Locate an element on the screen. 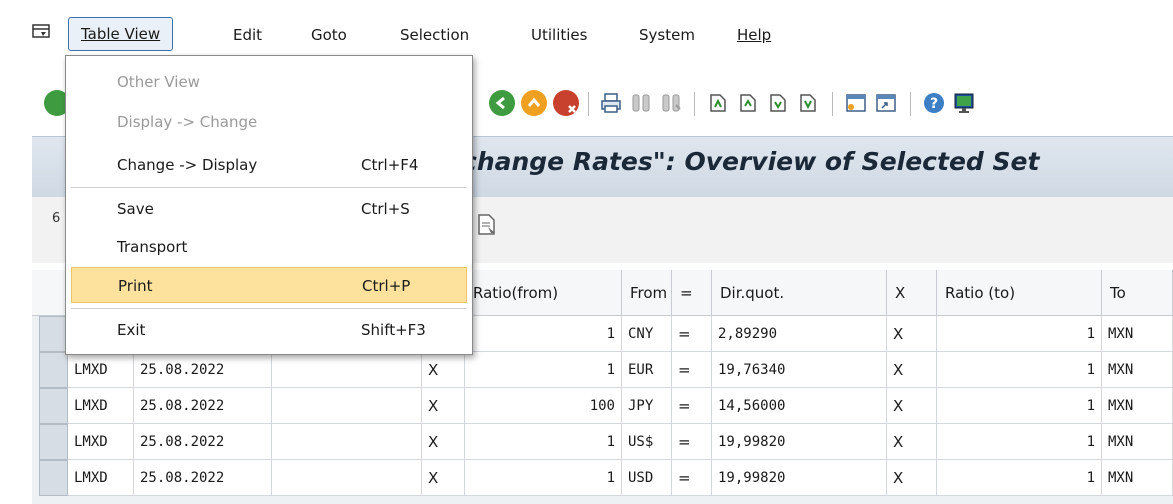 This screenshot has height=504, width=1173. ratio-from-cell: 100 is located at coordinates (543, 406).